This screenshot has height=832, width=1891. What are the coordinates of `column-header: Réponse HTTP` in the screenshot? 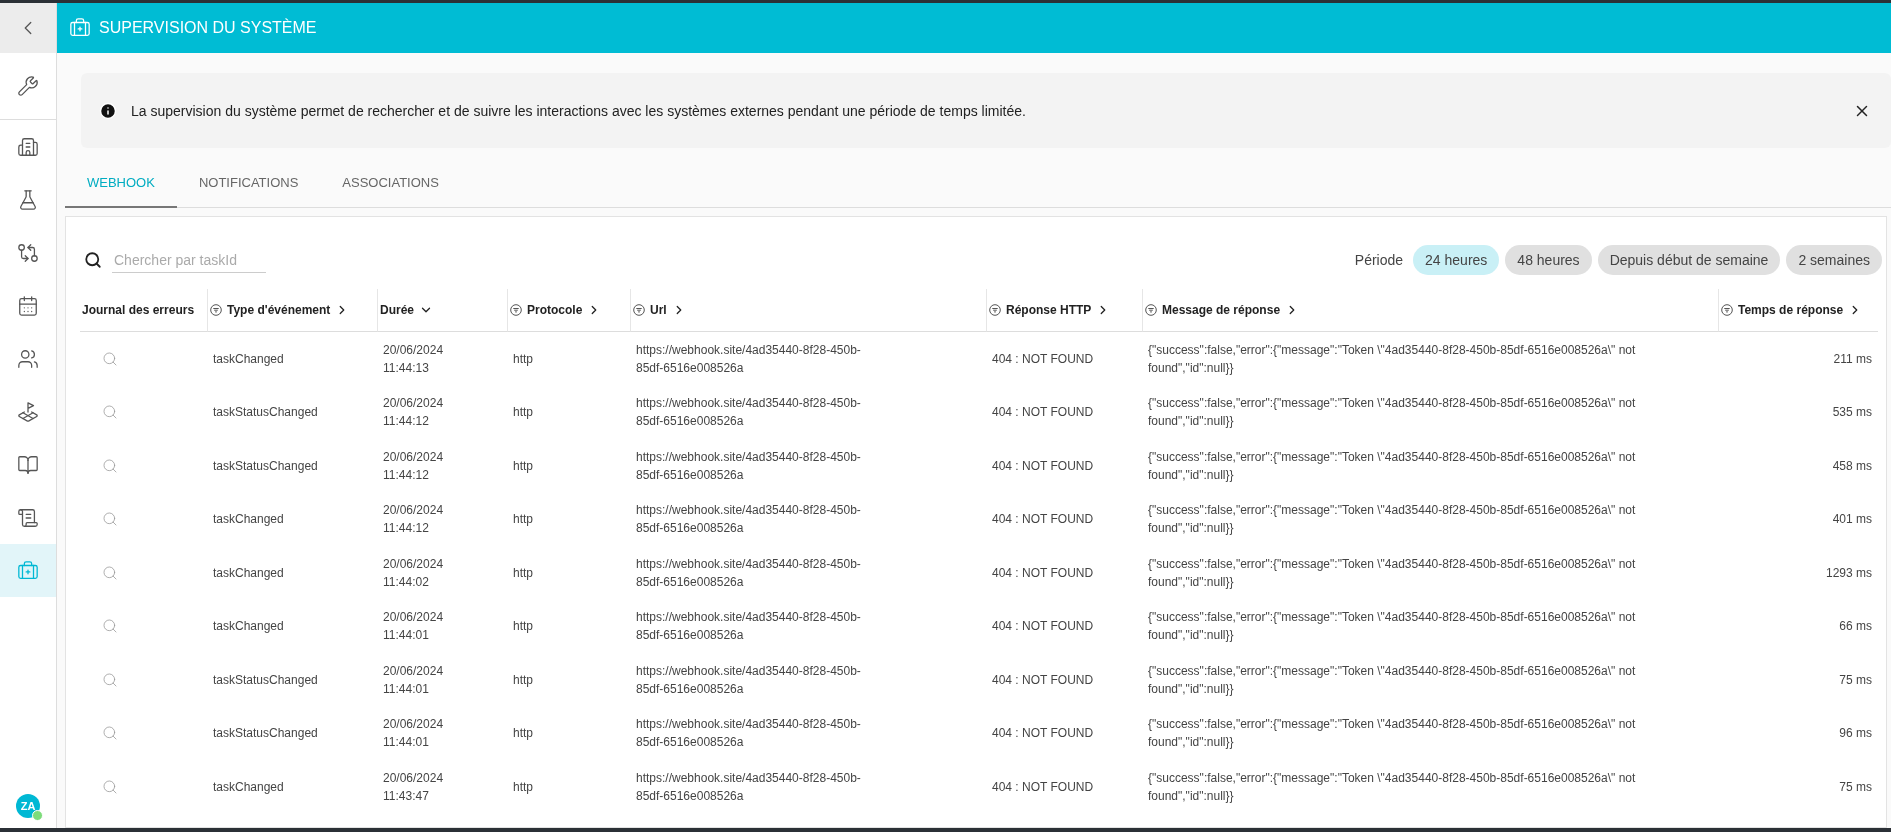 It's located at (1064, 310).